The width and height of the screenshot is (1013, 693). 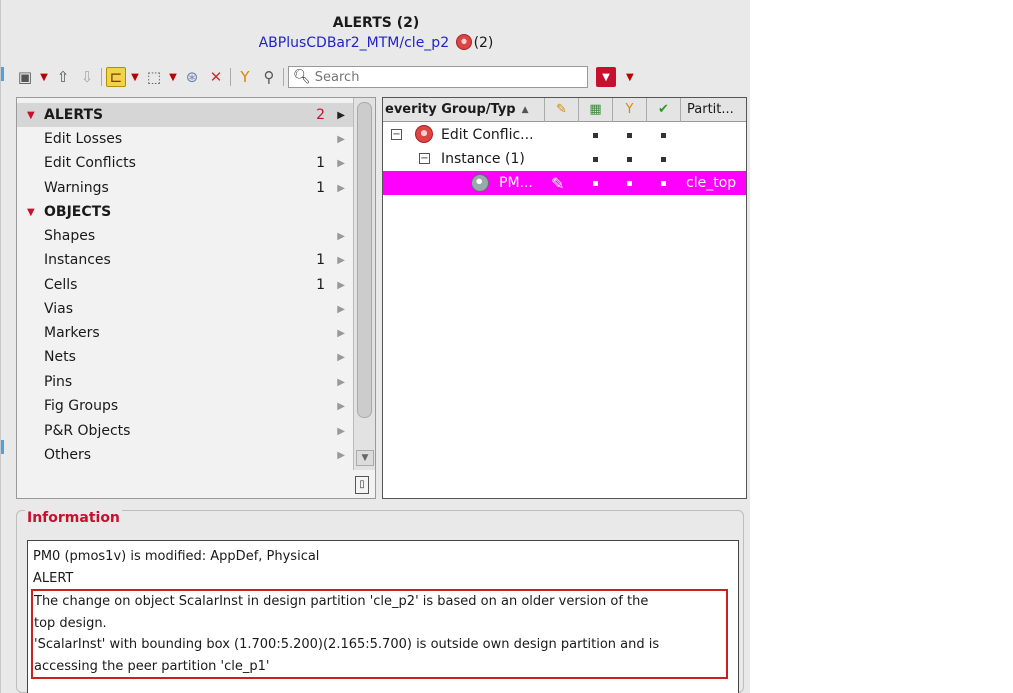 I want to click on sidebar-item-edit-conflicts: Edit Conflicts 1 ▶, so click(x=185, y=163).